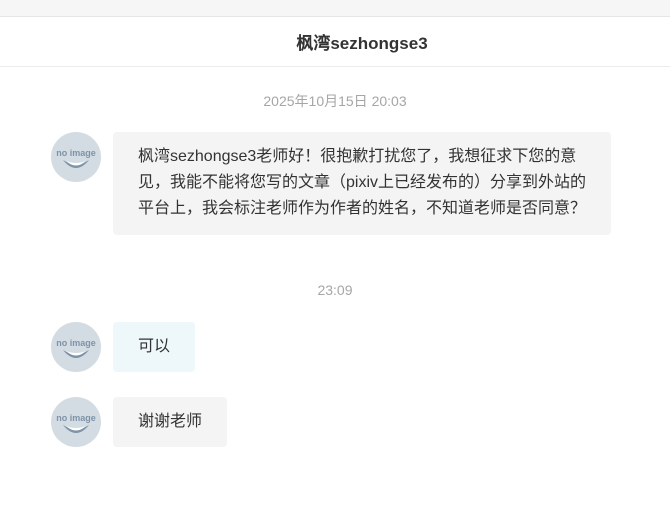 The width and height of the screenshot is (670, 518). What do you see at coordinates (362, 43) in the screenshot?
I see `chat-title: 枫湾sezhongse3` at bounding box center [362, 43].